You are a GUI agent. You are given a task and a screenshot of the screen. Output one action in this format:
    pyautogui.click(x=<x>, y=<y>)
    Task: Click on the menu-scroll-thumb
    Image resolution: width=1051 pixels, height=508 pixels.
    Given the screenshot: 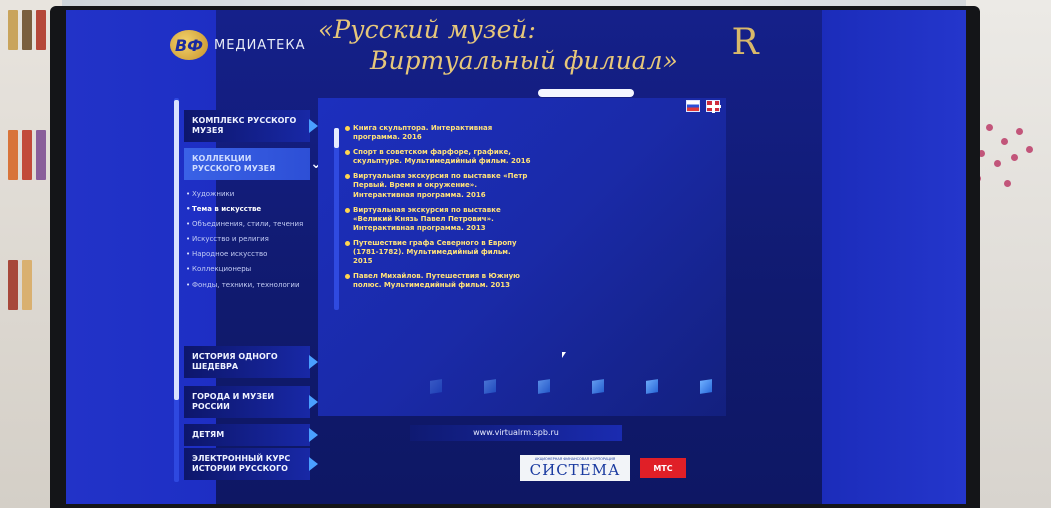 What is the action you would take?
    pyautogui.click(x=176, y=250)
    